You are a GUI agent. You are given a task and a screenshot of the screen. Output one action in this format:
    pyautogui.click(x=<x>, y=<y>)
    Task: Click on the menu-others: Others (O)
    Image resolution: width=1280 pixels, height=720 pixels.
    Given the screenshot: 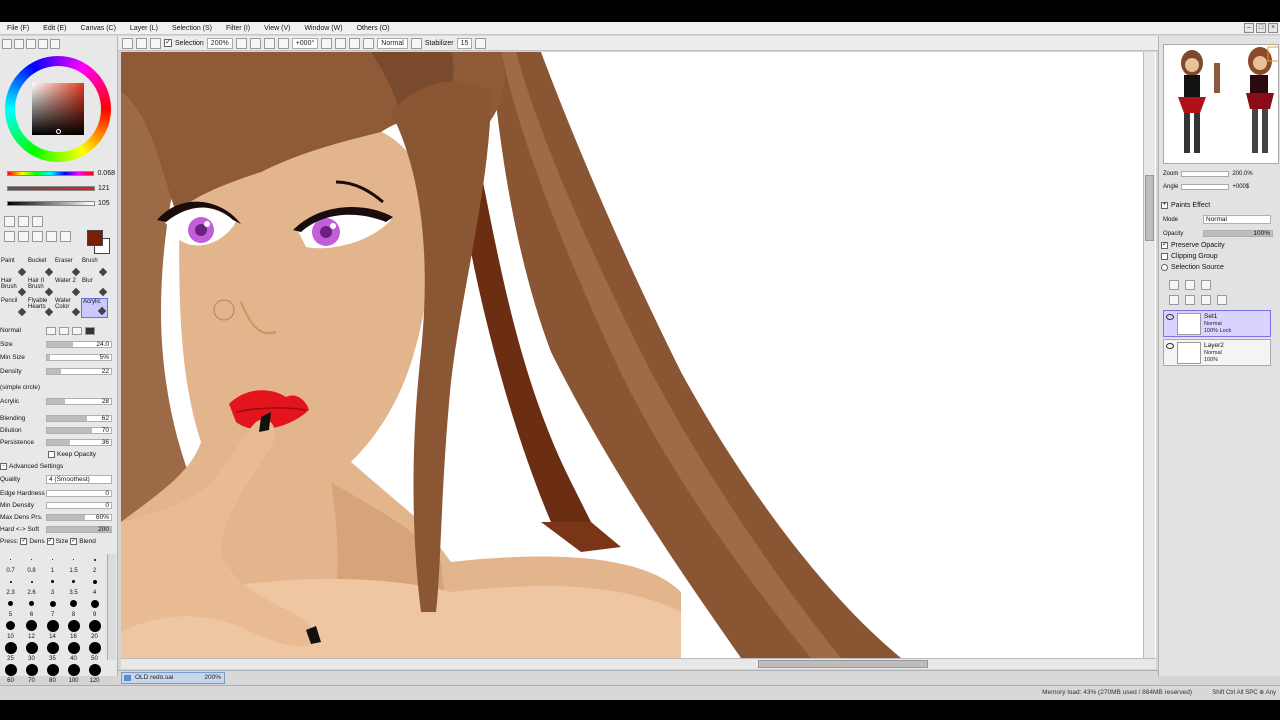 What is the action you would take?
    pyautogui.click(x=373, y=28)
    